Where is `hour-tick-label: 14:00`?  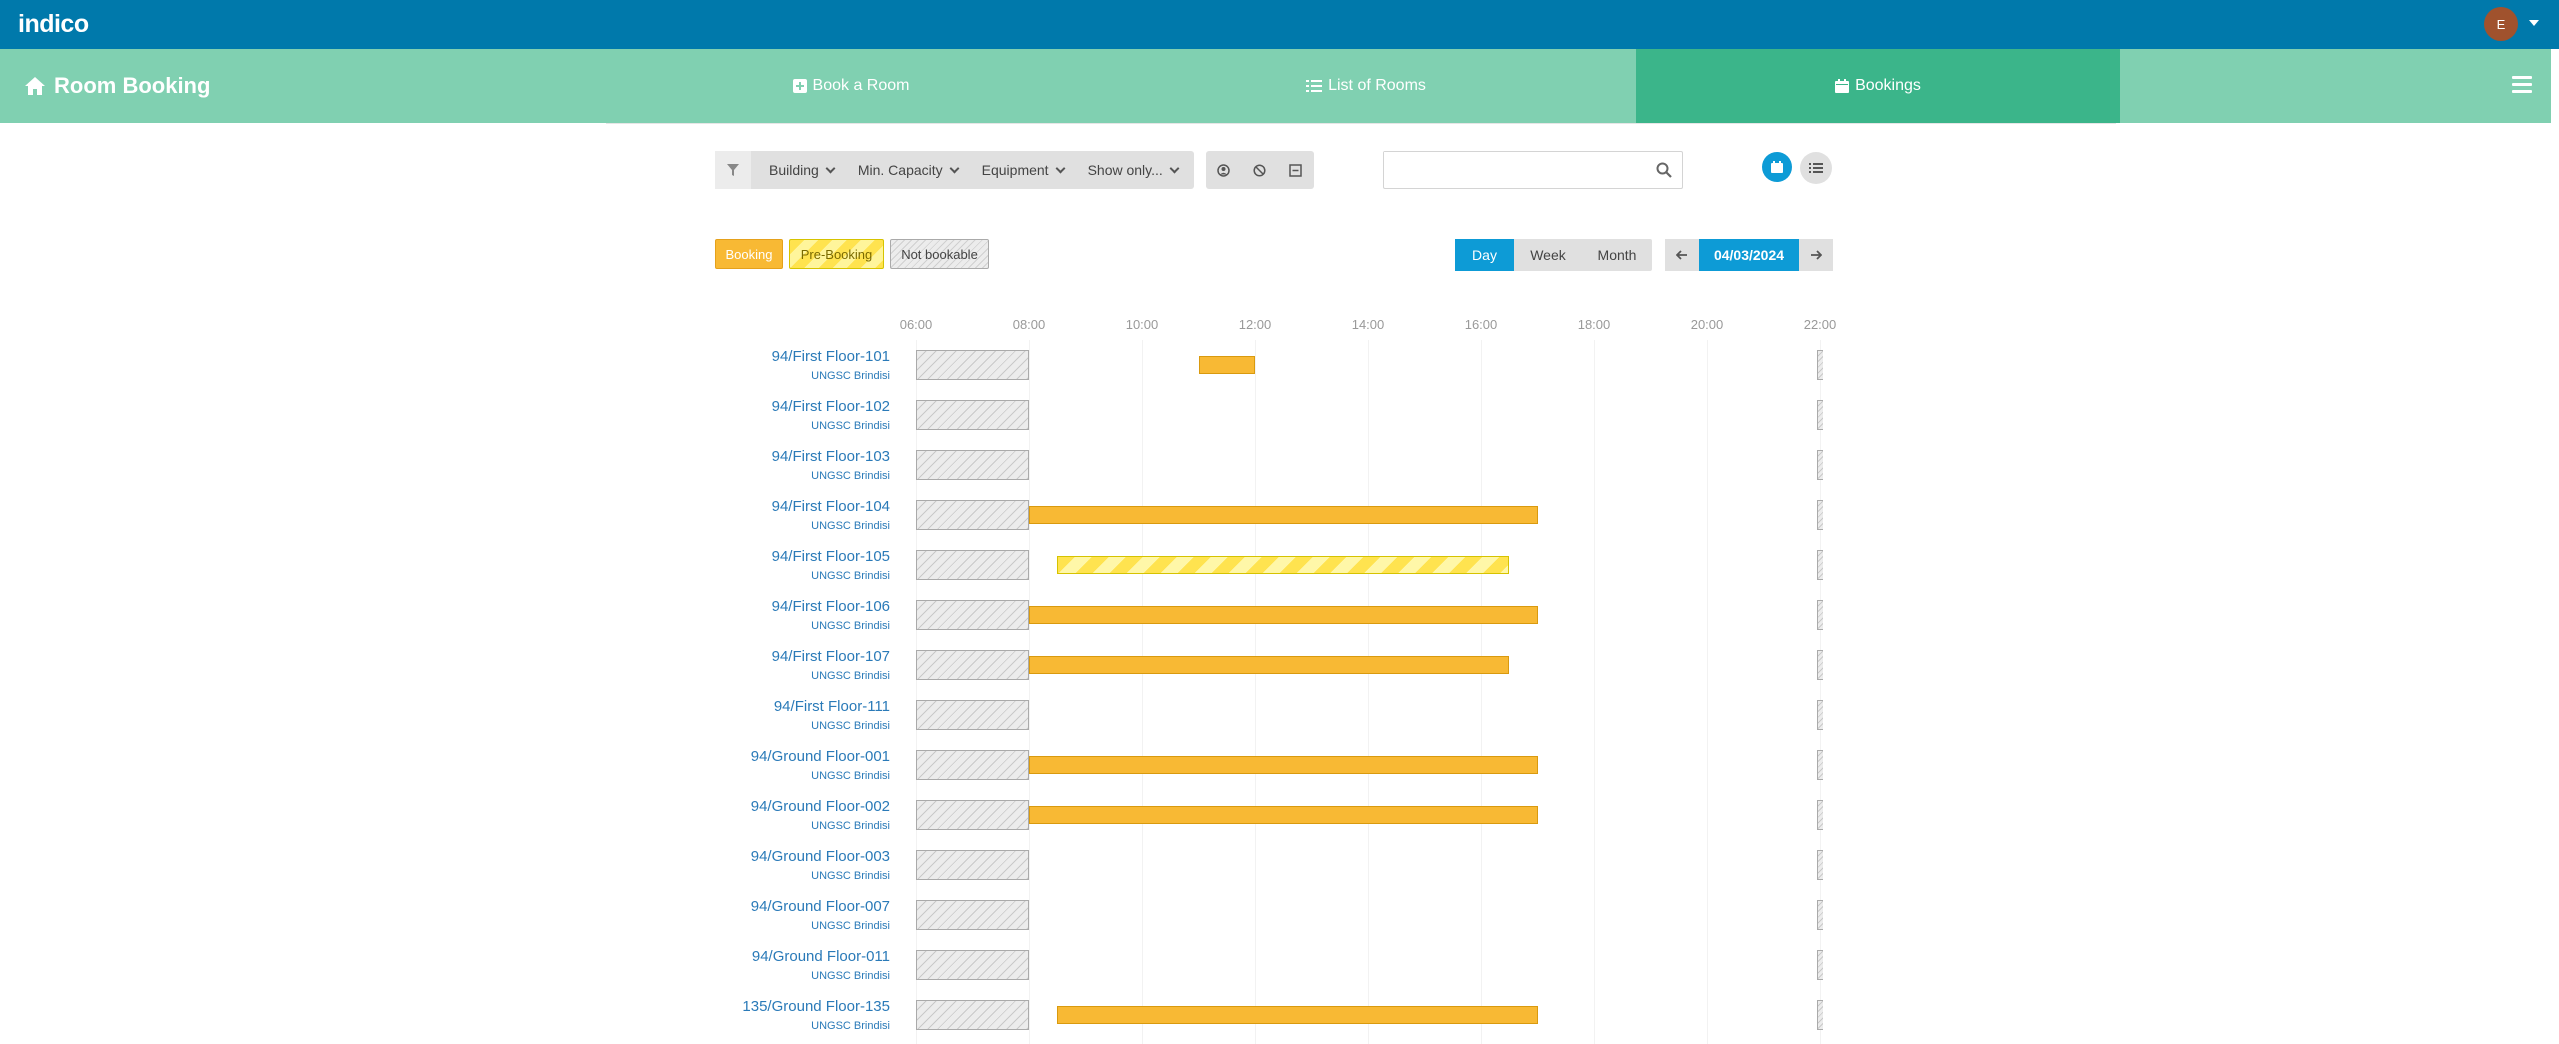
hour-tick-label: 14:00 is located at coordinates (1368, 324).